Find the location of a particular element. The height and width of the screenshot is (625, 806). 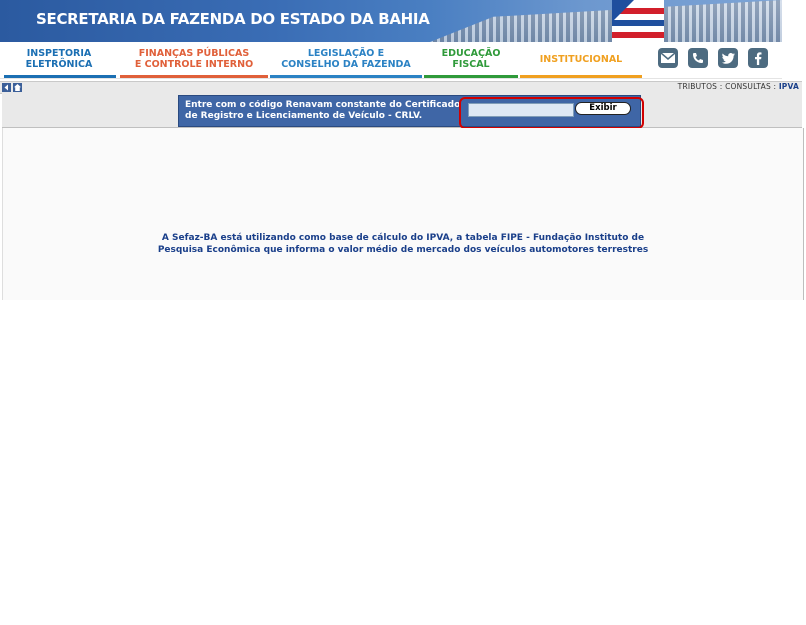

breadcrumb-tributos: TRIBUTOS is located at coordinates (698, 86).